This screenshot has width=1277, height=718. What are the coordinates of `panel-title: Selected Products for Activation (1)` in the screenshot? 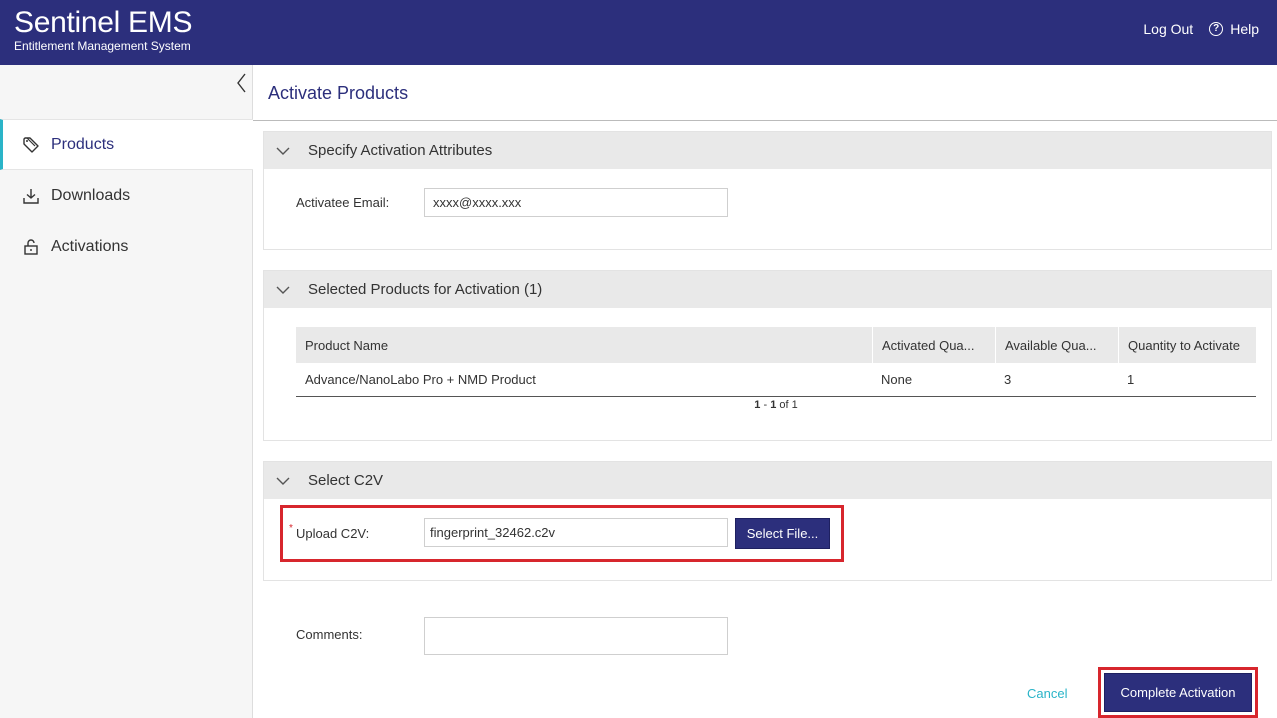 It's located at (425, 289).